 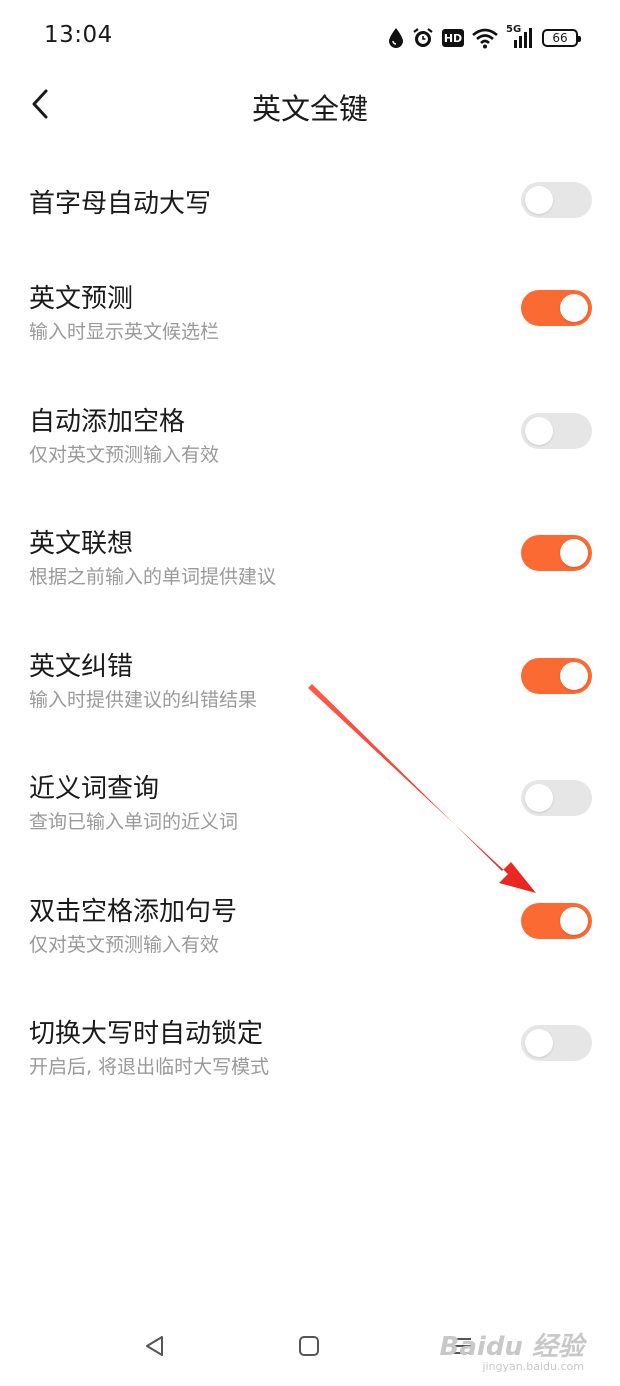 I want to click on setting-subtitle: 输入时提供建议的纠错结果, so click(x=143, y=700).